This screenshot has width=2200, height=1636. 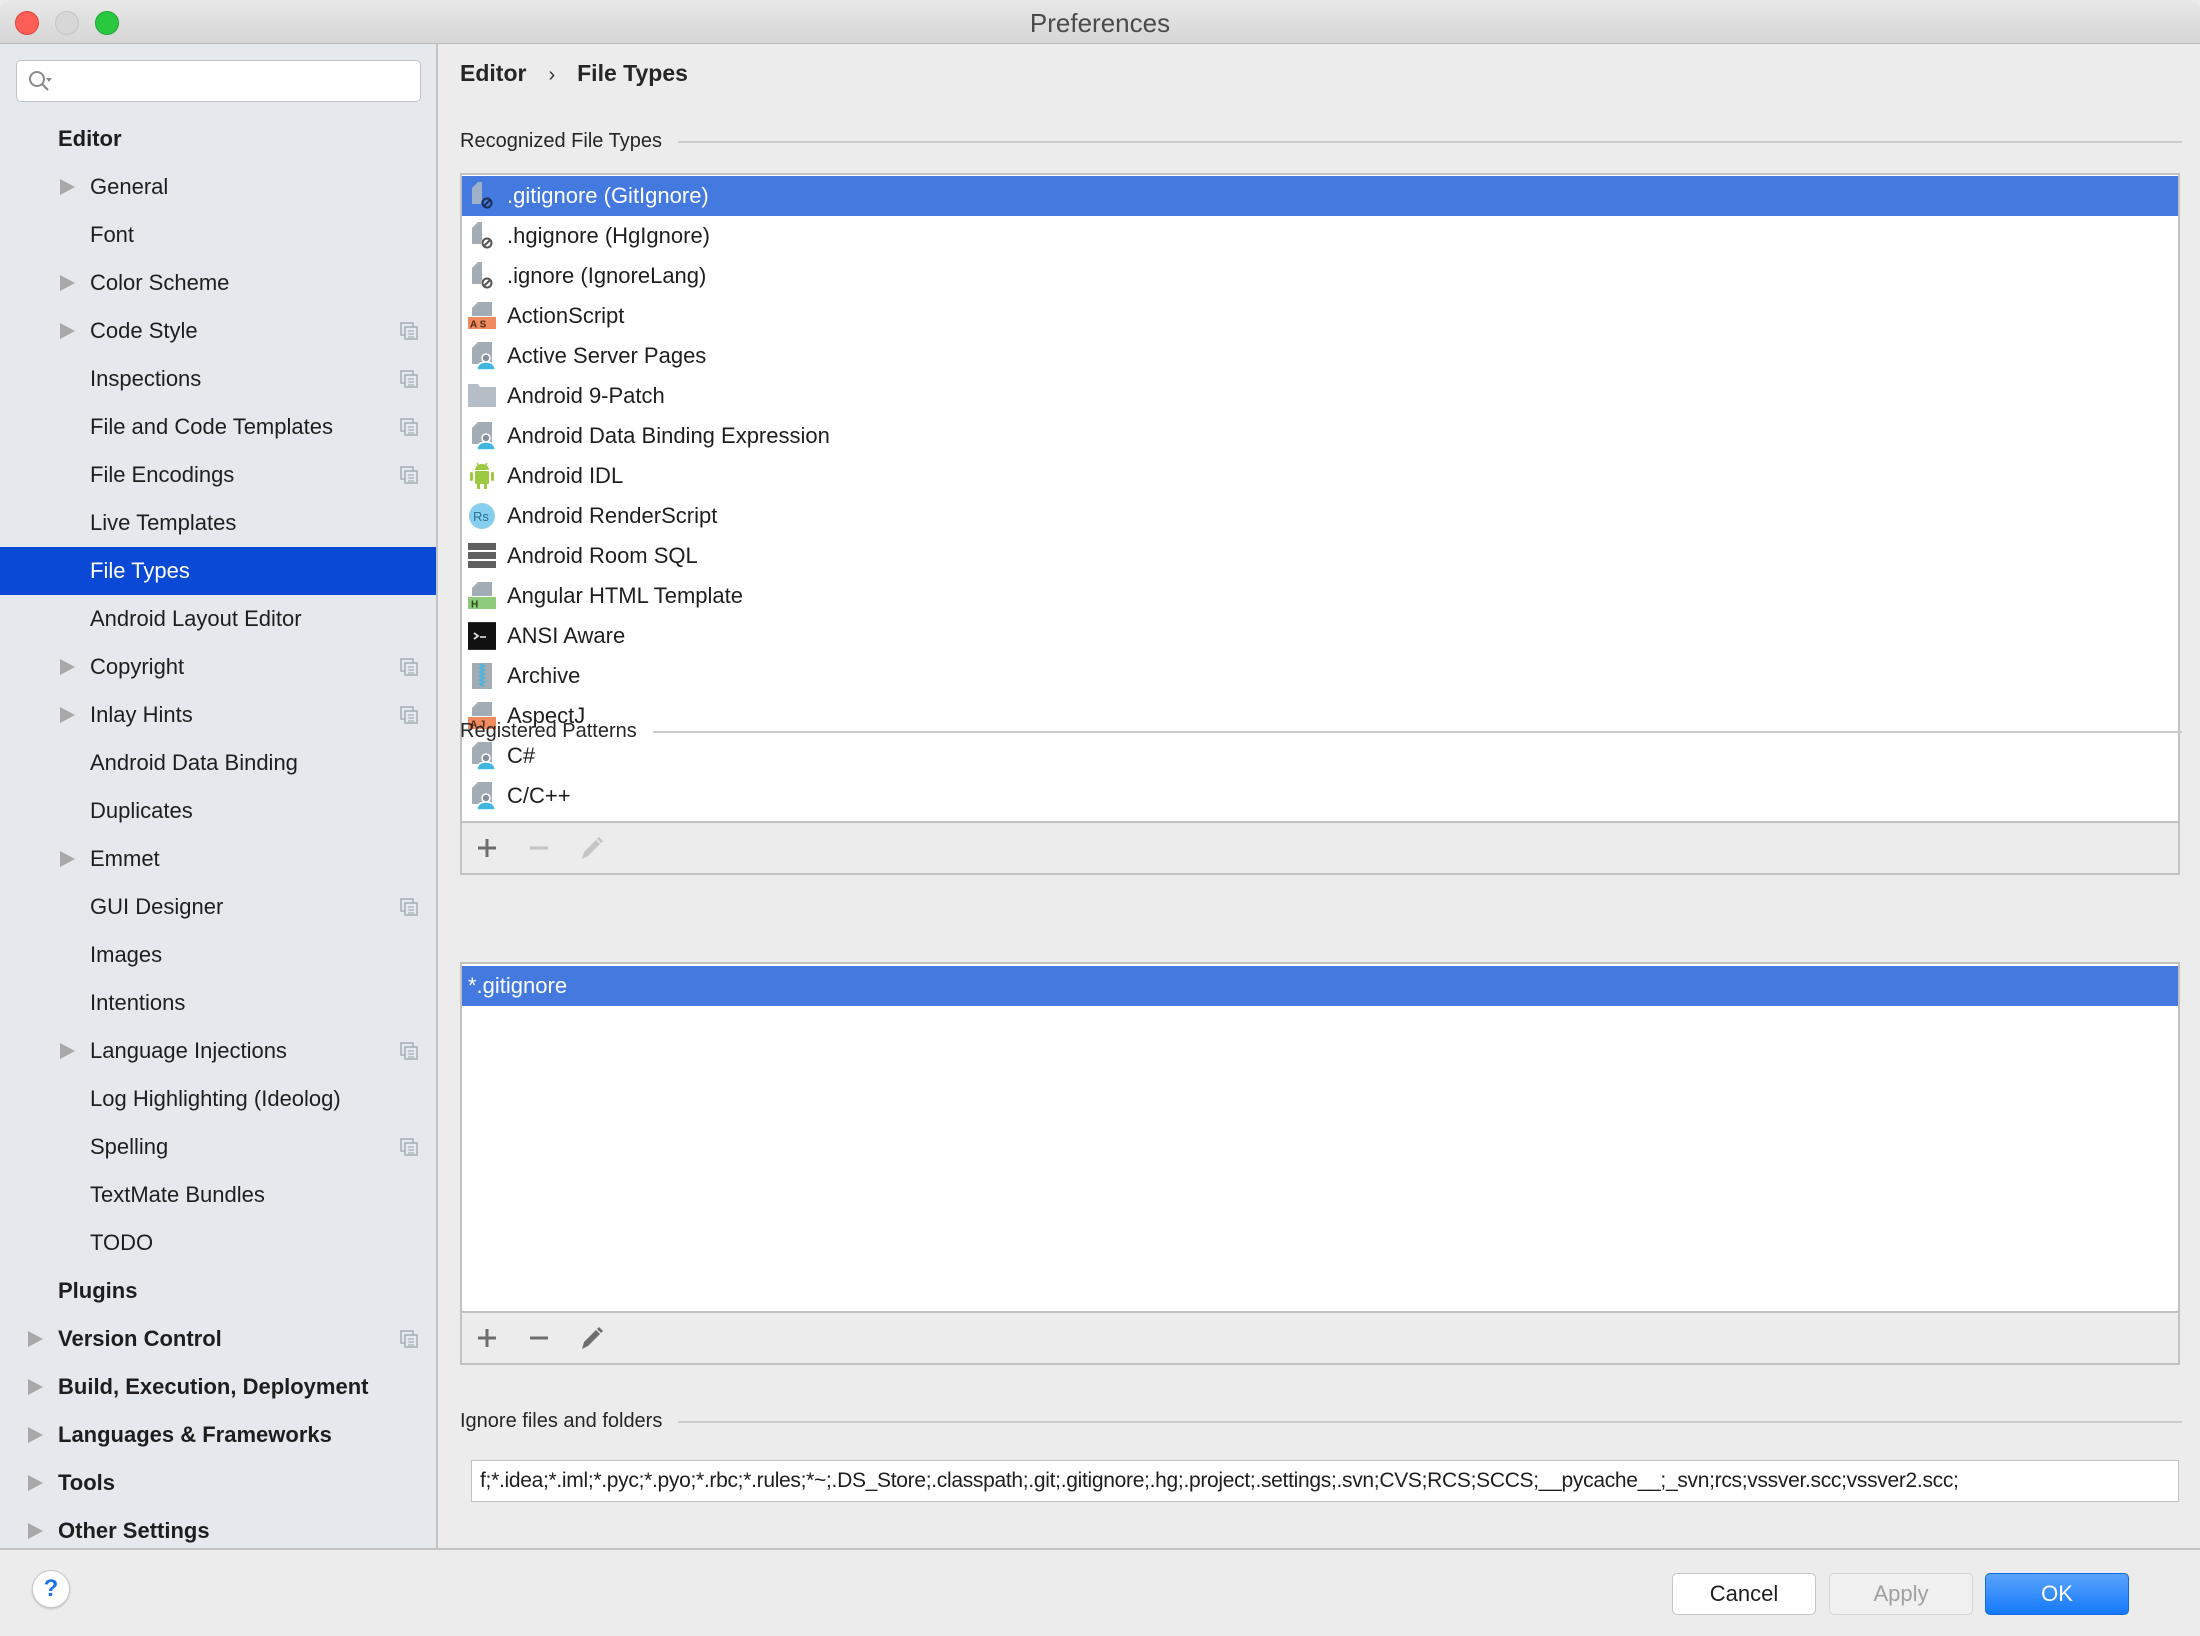 What do you see at coordinates (162, 474) in the screenshot?
I see `sidebar-item-label: File Encodings` at bounding box center [162, 474].